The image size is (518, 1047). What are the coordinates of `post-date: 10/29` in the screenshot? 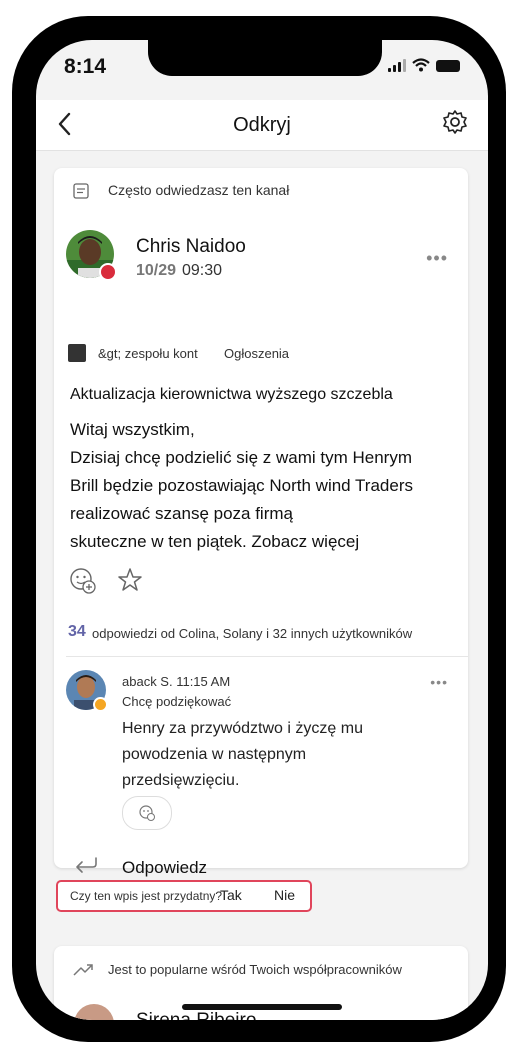 It's located at (156, 270).